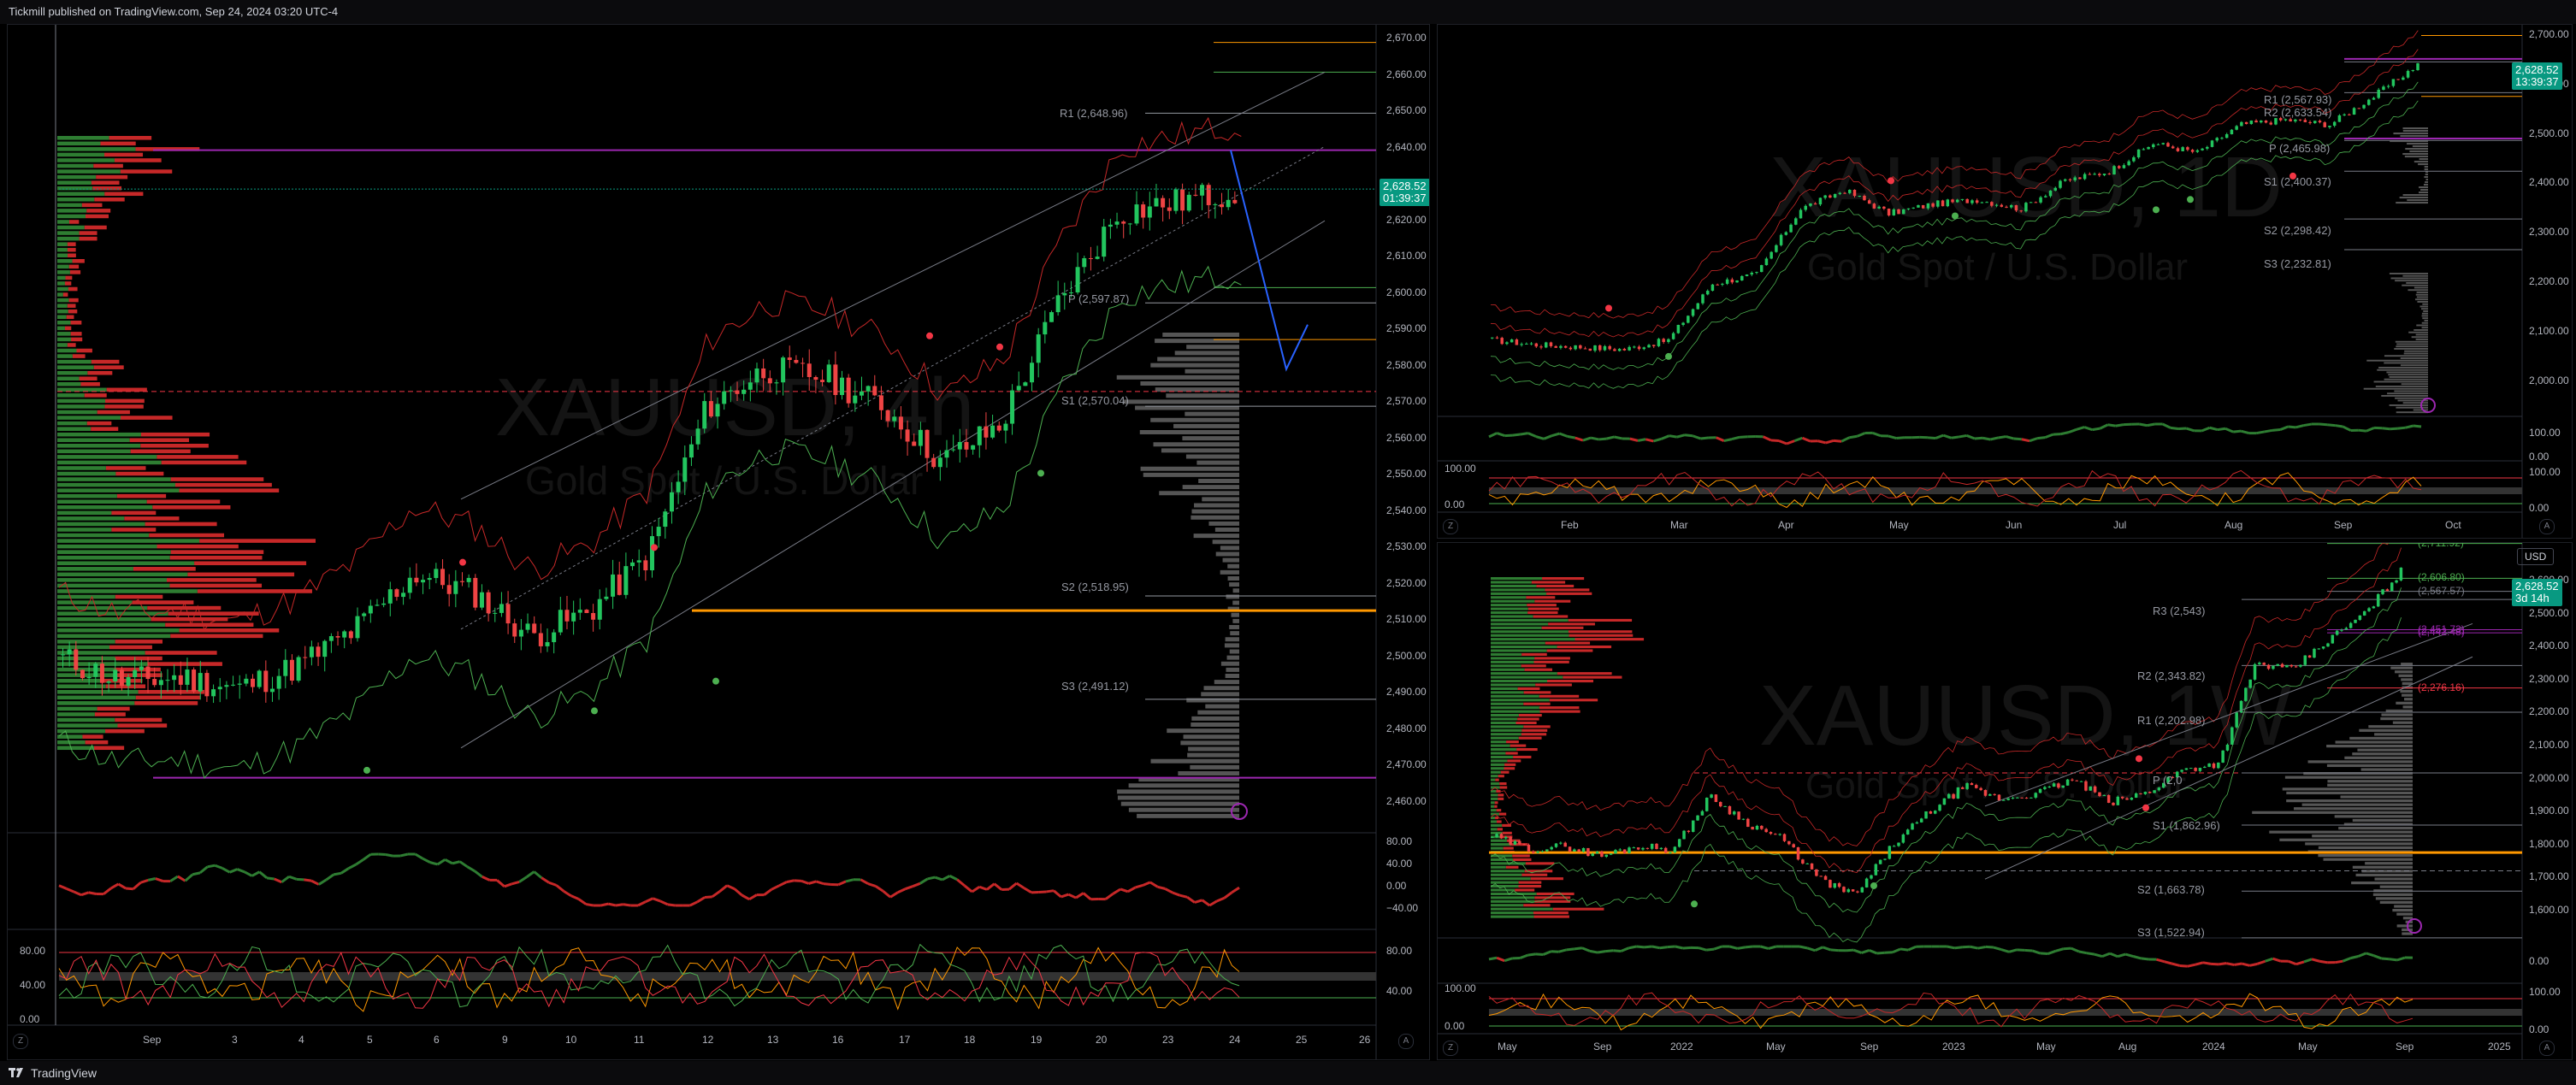 The height and width of the screenshot is (1085, 2576). What do you see at coordinates (1288, 1073) in the screenshot?
I see `footer-bar: TradingView` at bounding box center [1288, 1073].